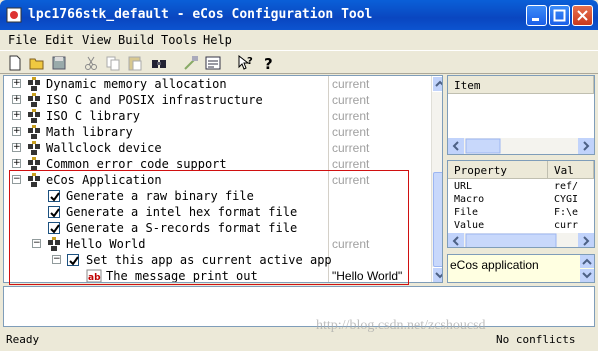 The height and width of the screenshot is (351, 598). I want to click on value-column-header: Val, so click(571, 170).